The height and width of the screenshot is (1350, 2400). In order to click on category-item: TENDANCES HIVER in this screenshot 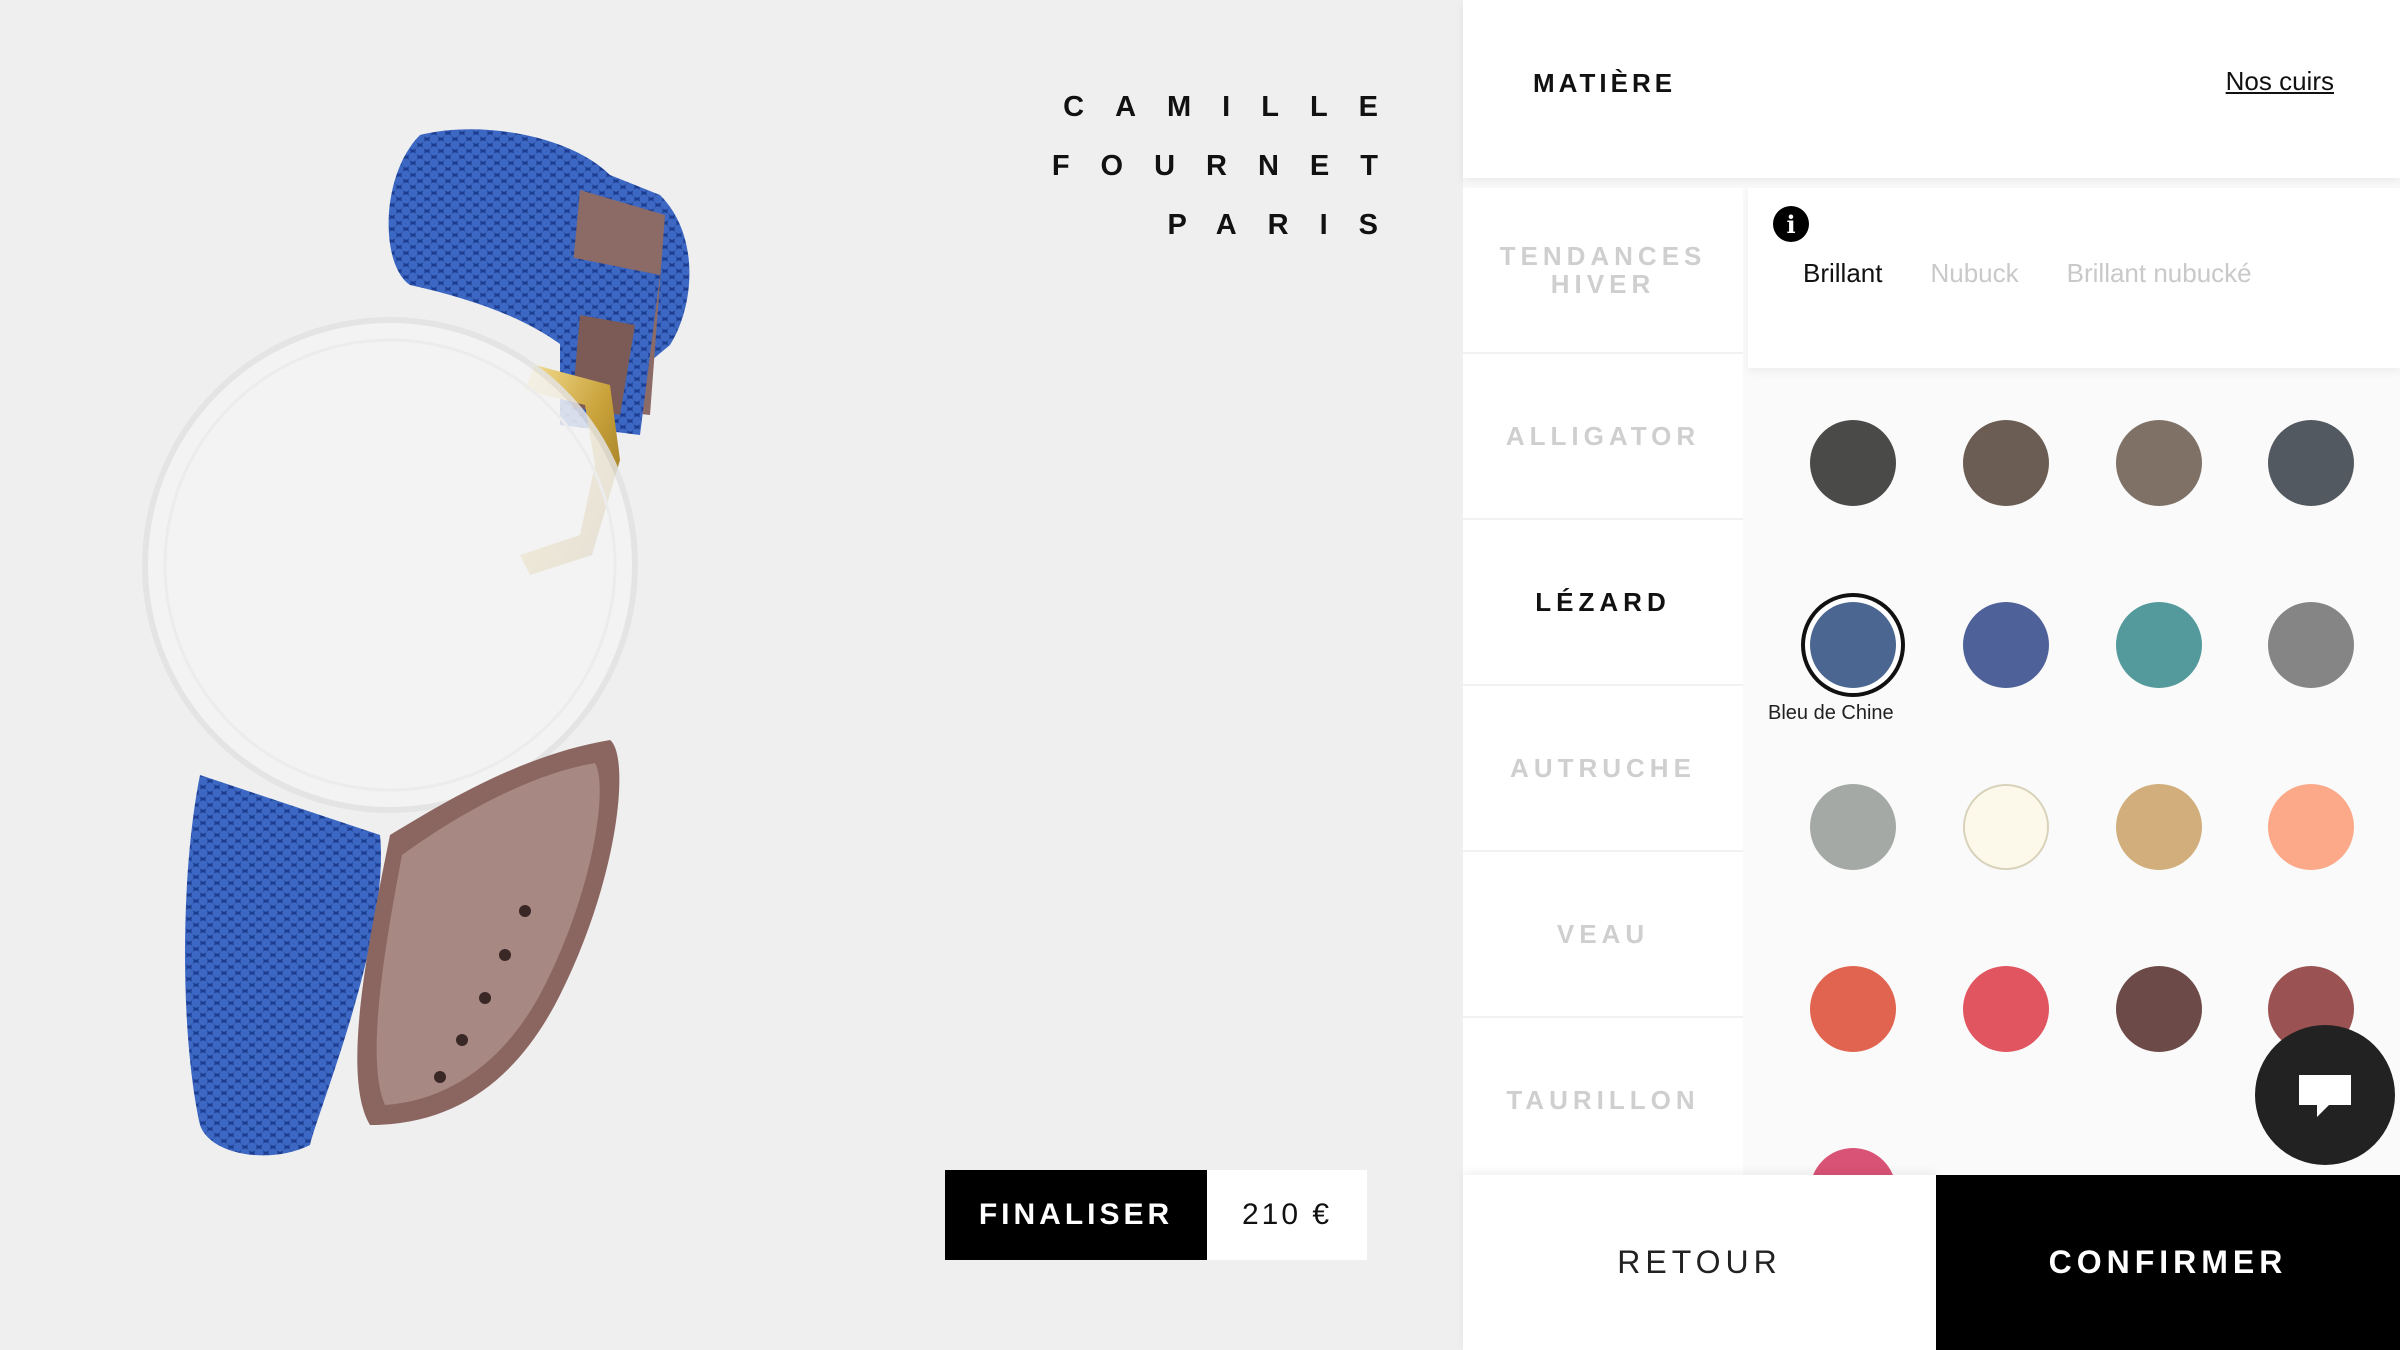, I will do `click(1603, 271)`.